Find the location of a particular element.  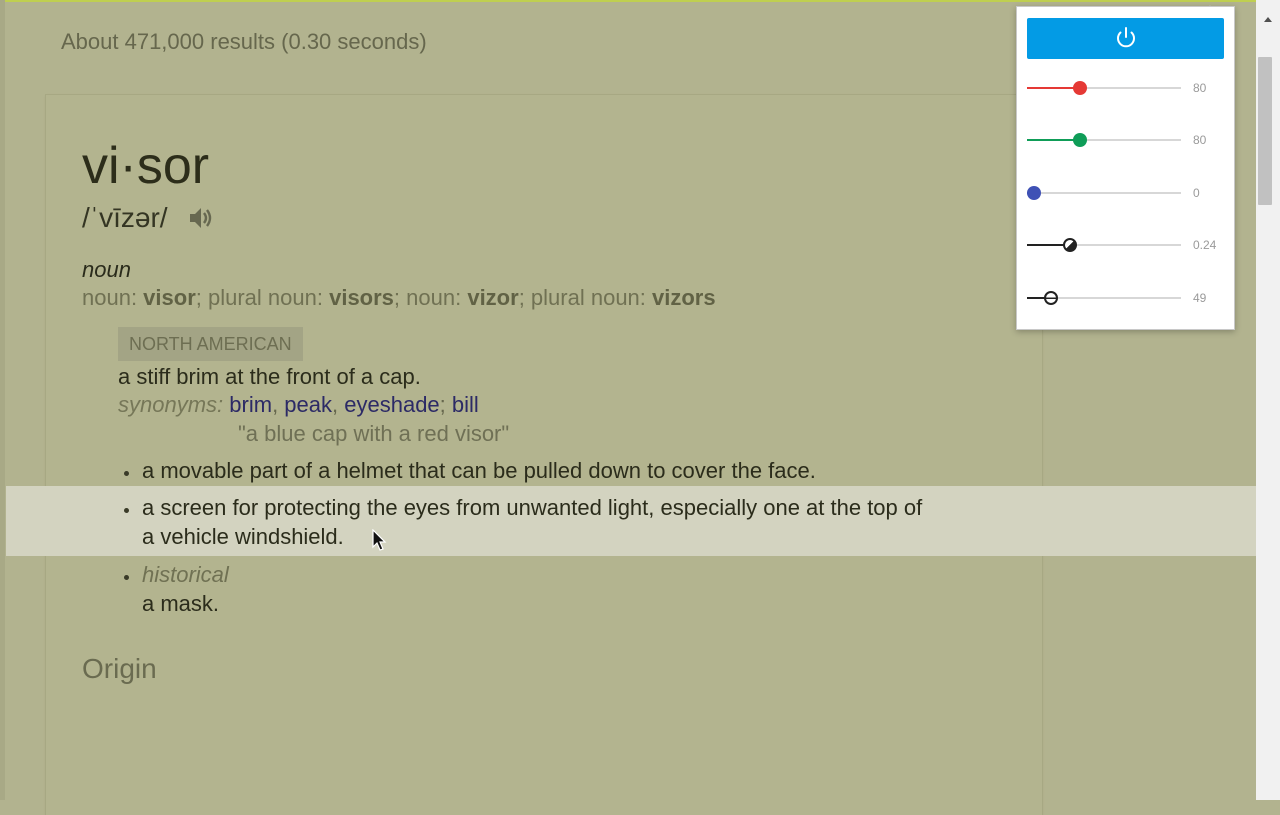

definition-1: a stiff brim at the front of a cap. is located at coordinates (269, 376).